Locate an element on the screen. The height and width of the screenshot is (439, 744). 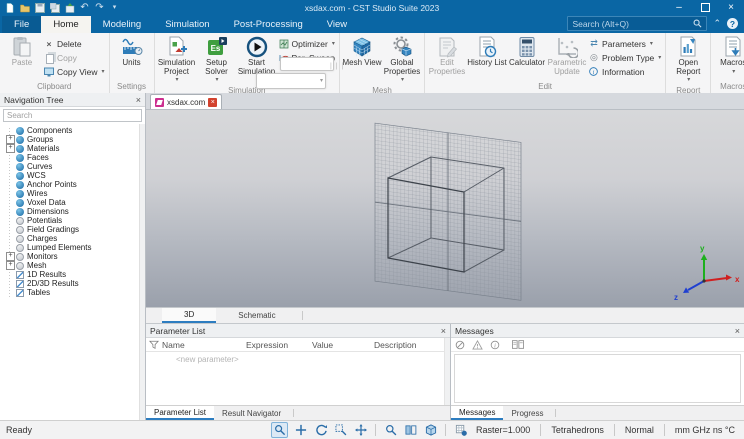
parameters-button: ⇄ Parameters ▾ is located at coordinates (625, 43).